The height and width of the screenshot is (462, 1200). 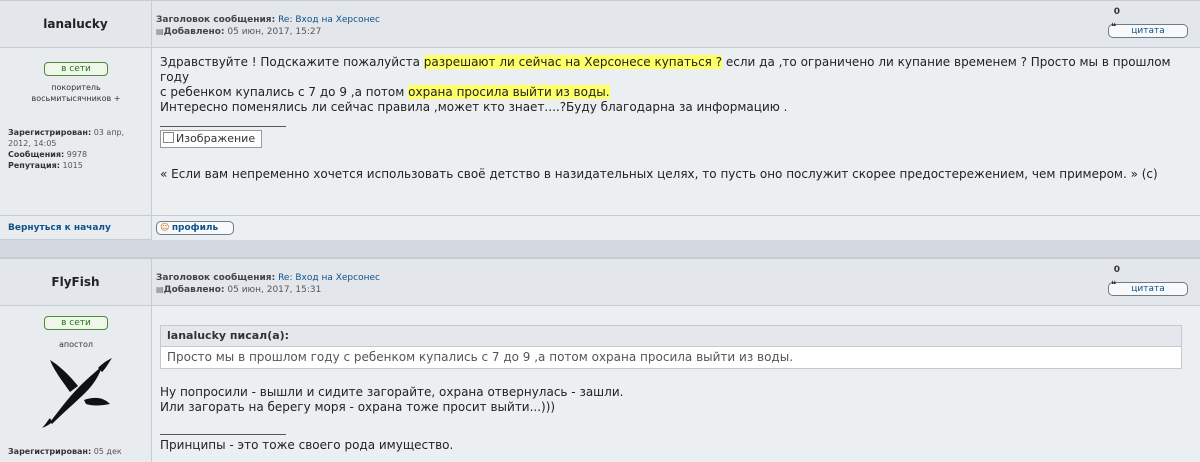 What do you see at coordinates (671, 336) in the screenshot?
I see `quote-author: lanalucky писал(а):` at bounding box center [671, 336].